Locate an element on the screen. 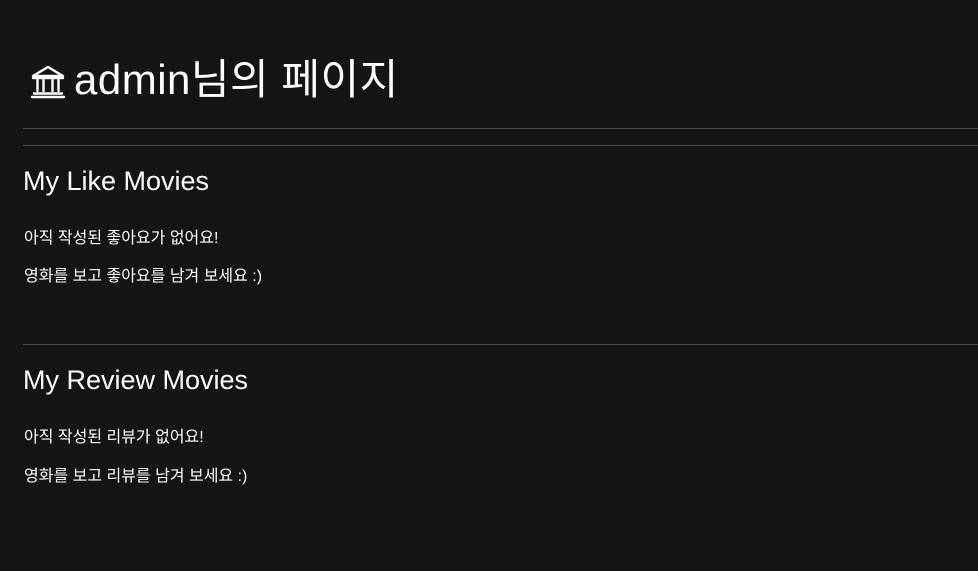  like-section-title: My Like Movies is located at coordinates (116, 181).